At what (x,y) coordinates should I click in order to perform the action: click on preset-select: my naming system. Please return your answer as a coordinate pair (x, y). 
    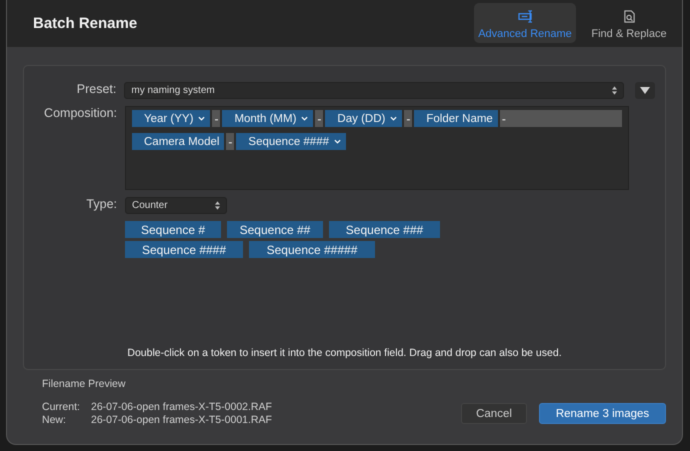
    Looking at the image, I should click on (374, 90).